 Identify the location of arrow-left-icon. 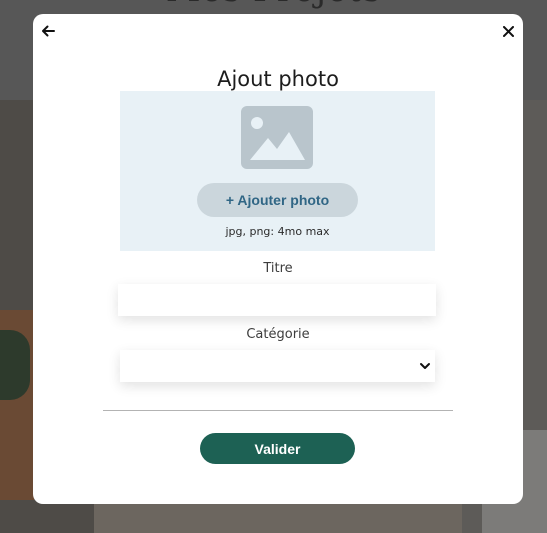
(48, 31).